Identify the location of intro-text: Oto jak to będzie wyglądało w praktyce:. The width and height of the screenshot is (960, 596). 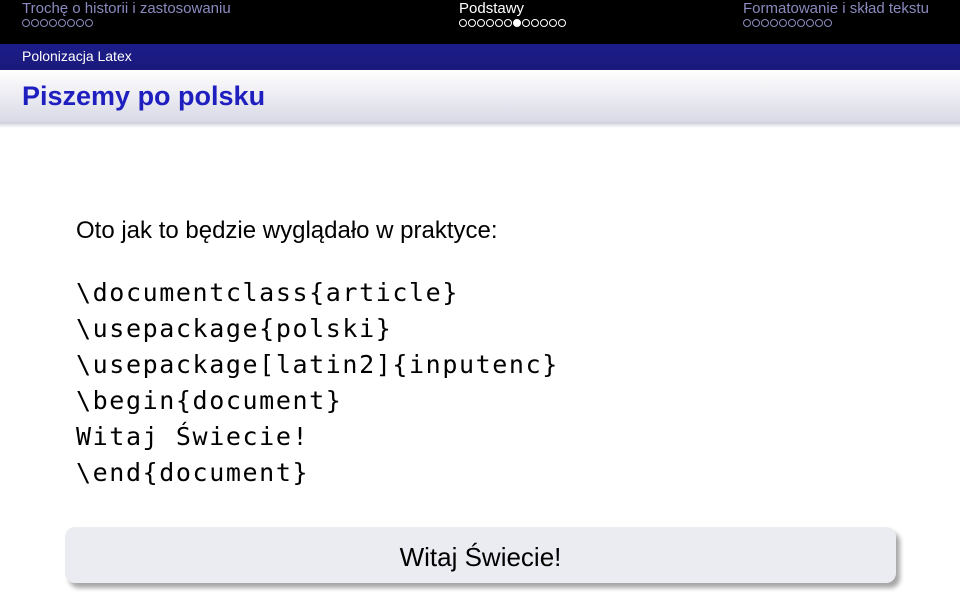
(287, 230).